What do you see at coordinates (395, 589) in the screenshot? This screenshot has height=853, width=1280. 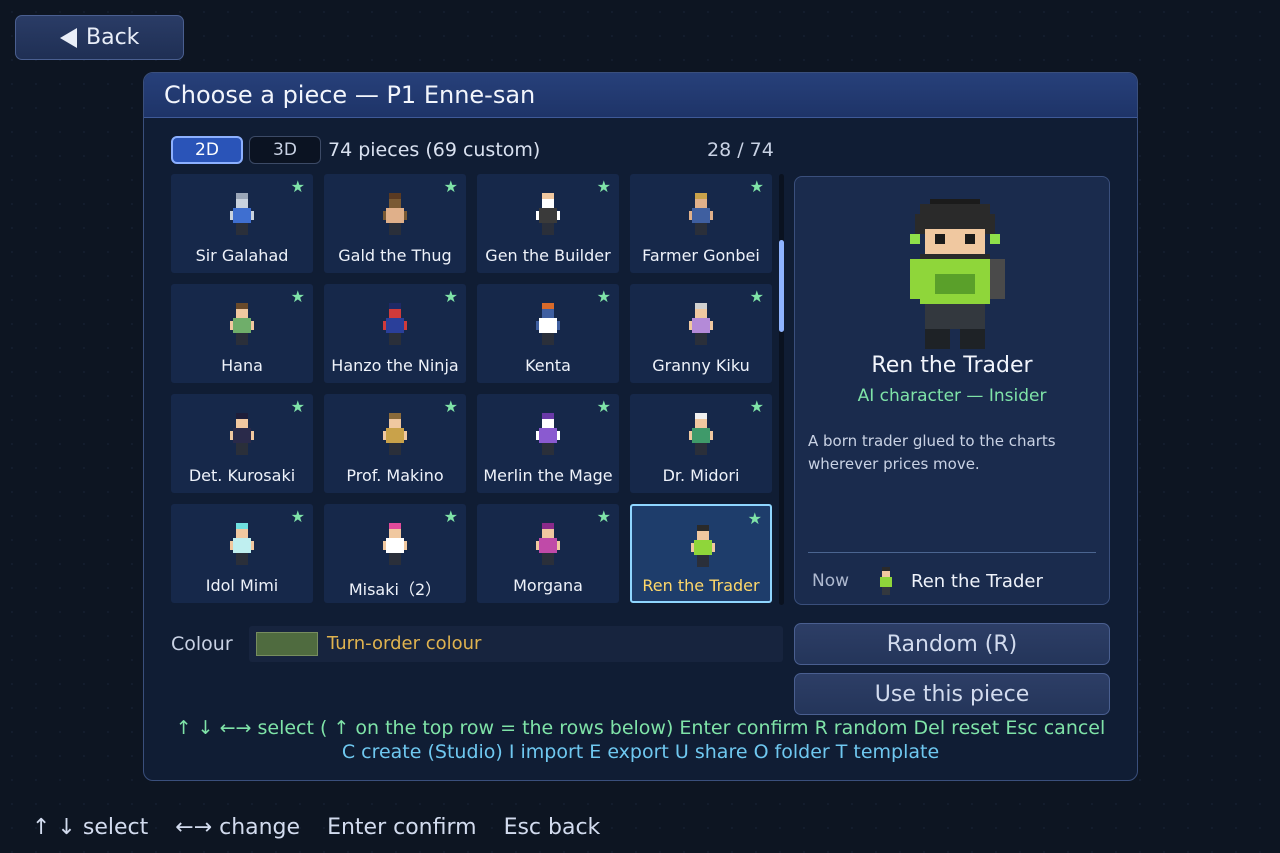 I see `piece-name: Misaki（2）` at bounding box center [395, 589].